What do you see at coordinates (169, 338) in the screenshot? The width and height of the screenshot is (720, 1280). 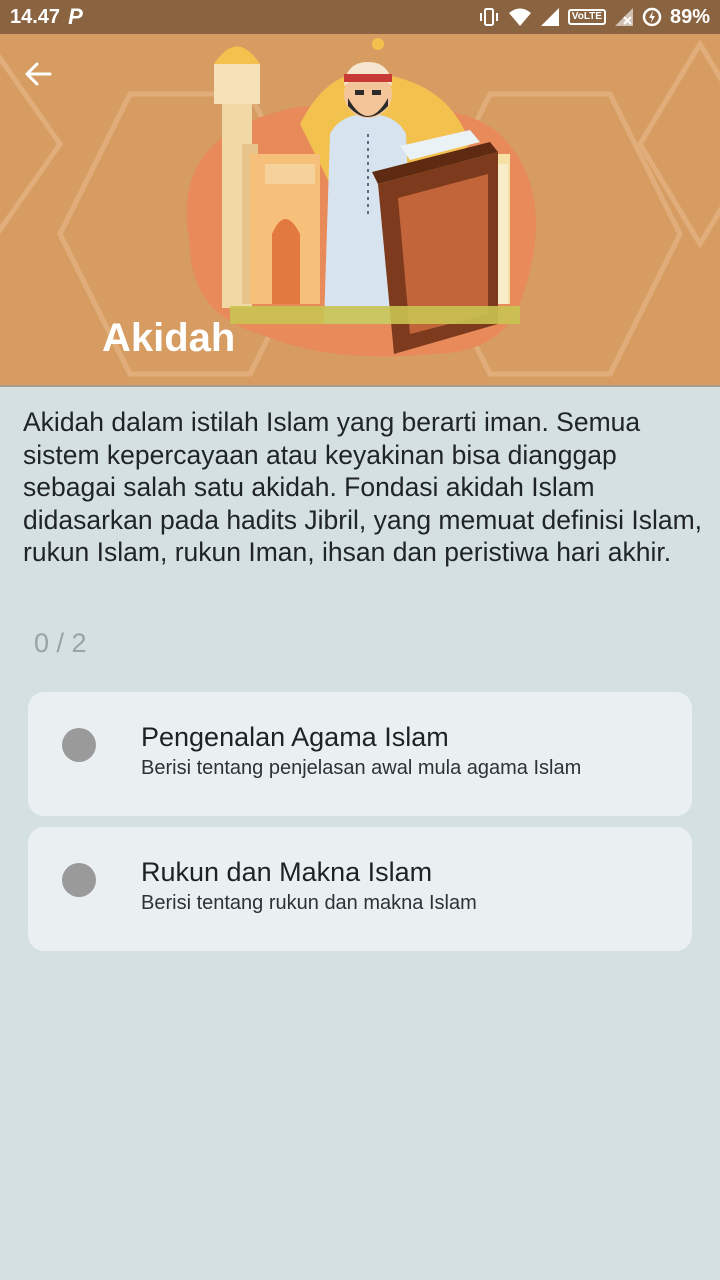 I see `page-title: Akidah` at bounding box center [169, 338].